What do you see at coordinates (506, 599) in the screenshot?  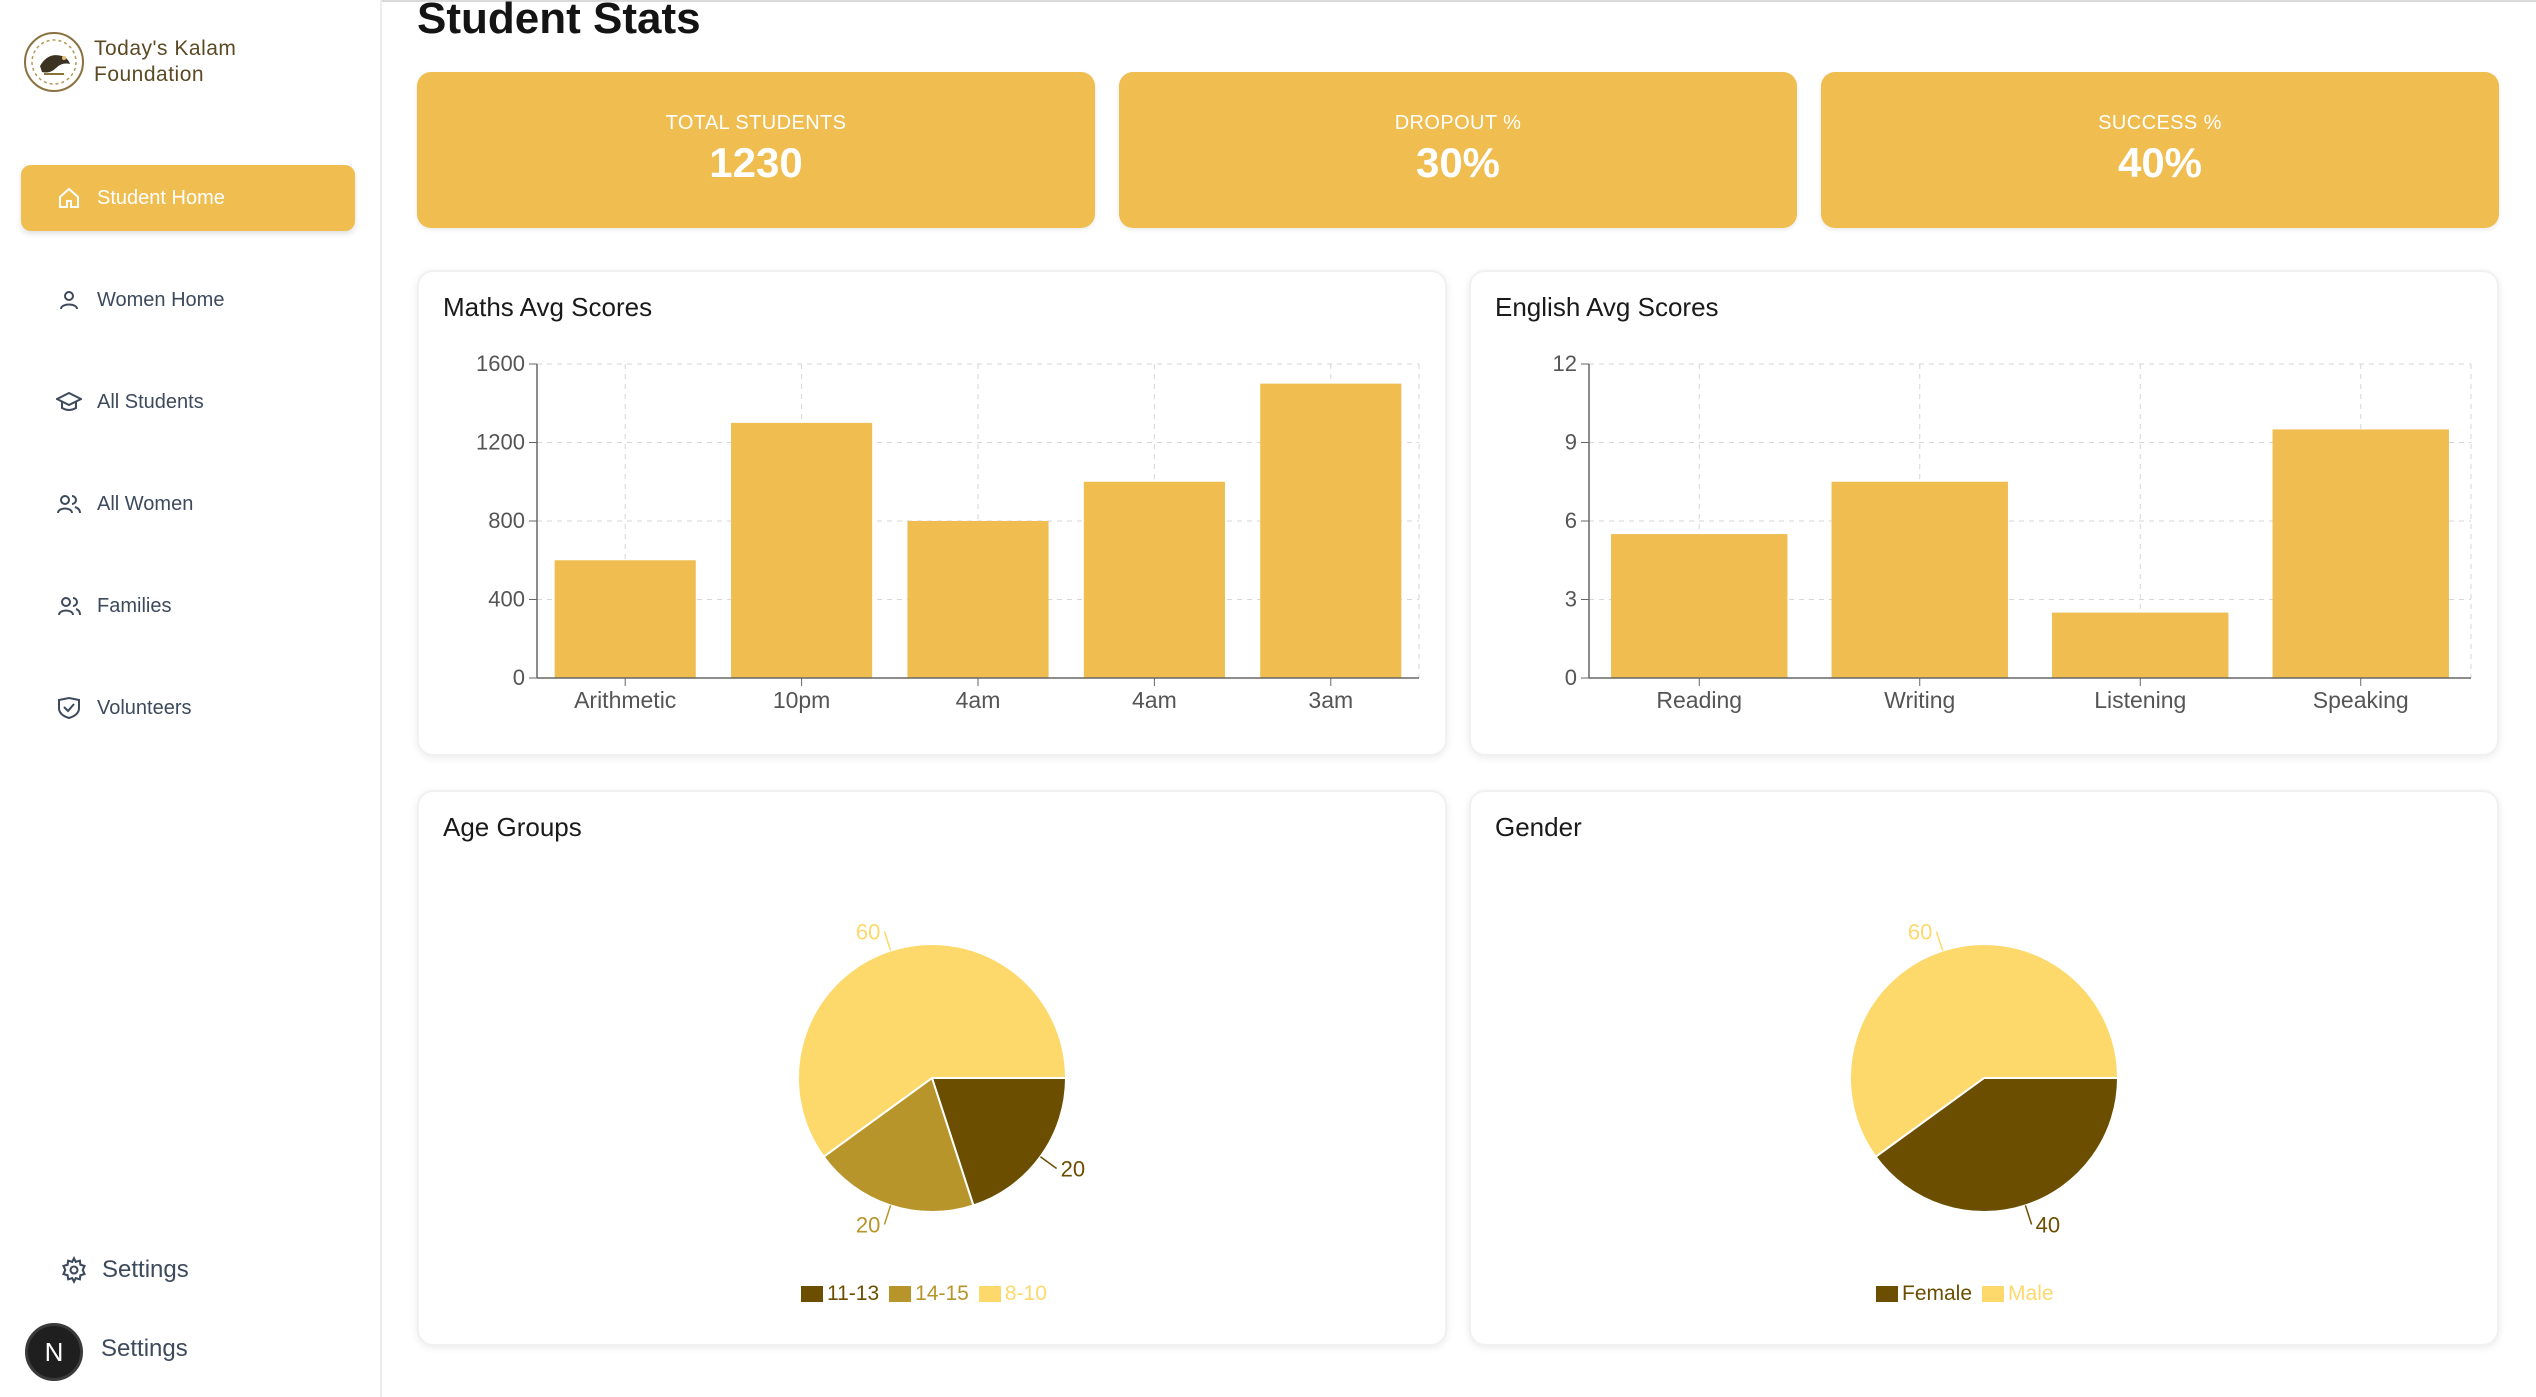 I see `y-tick-label: 400` at bounding box center [506, 599].